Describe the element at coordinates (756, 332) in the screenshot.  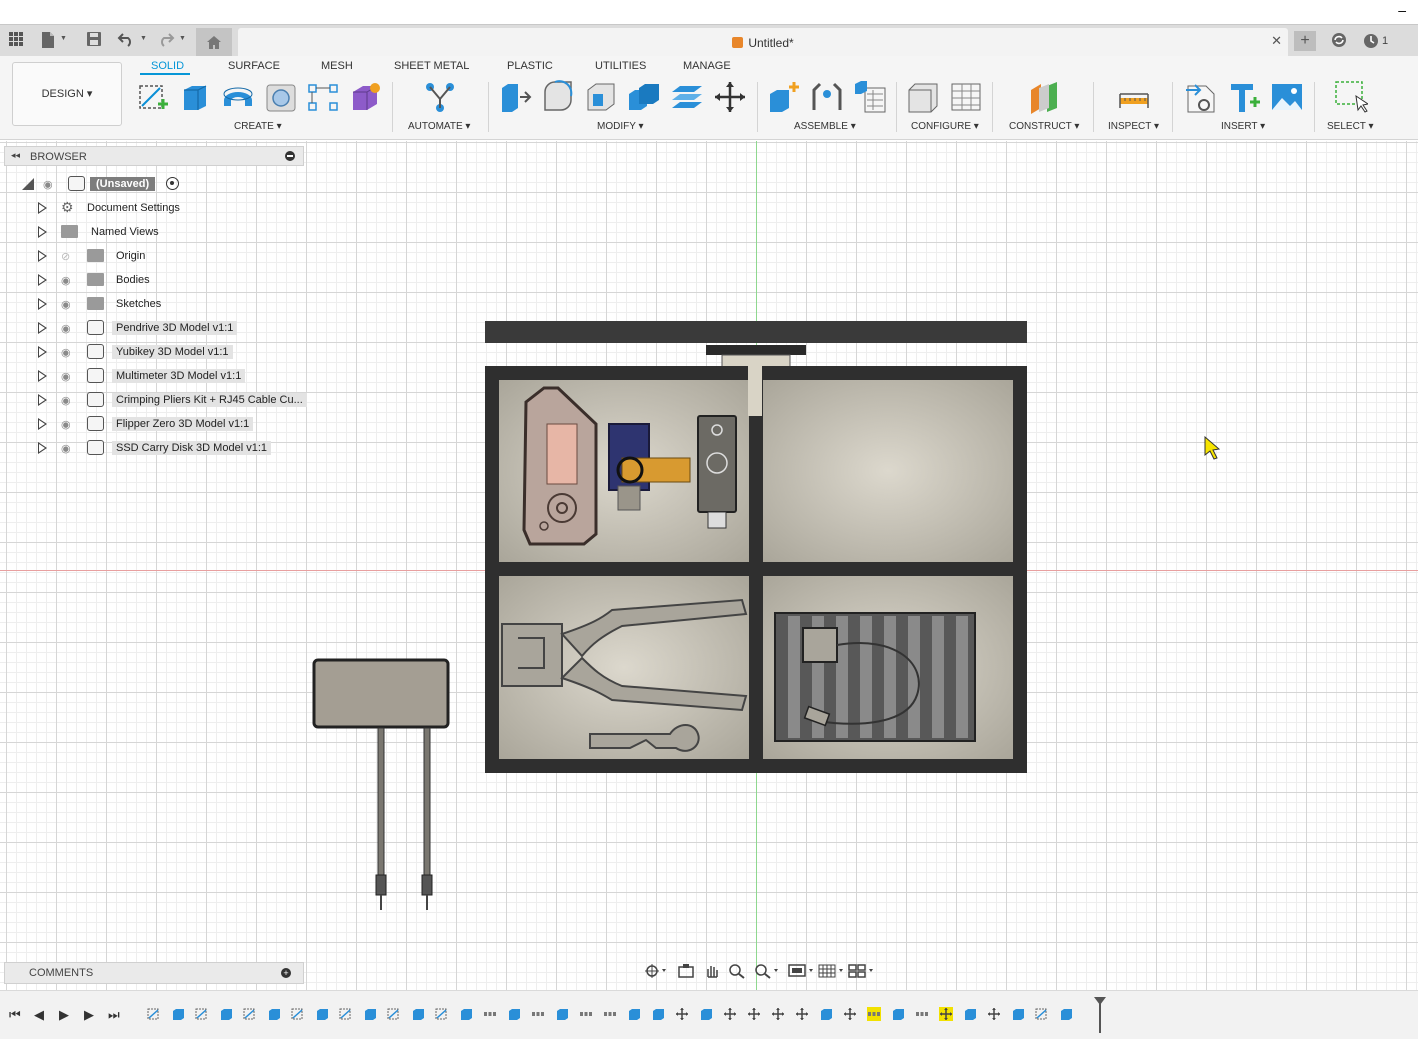
I see `case-lid` at that location.